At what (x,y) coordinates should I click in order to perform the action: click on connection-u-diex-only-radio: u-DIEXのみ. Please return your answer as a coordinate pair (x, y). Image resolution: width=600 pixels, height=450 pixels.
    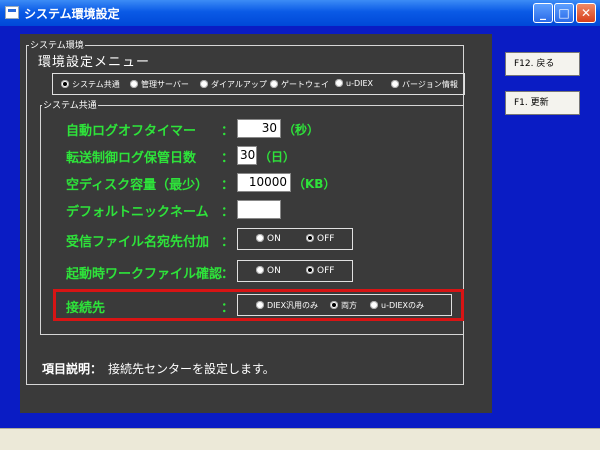
    Looking at the image, I should click on (397, 305).